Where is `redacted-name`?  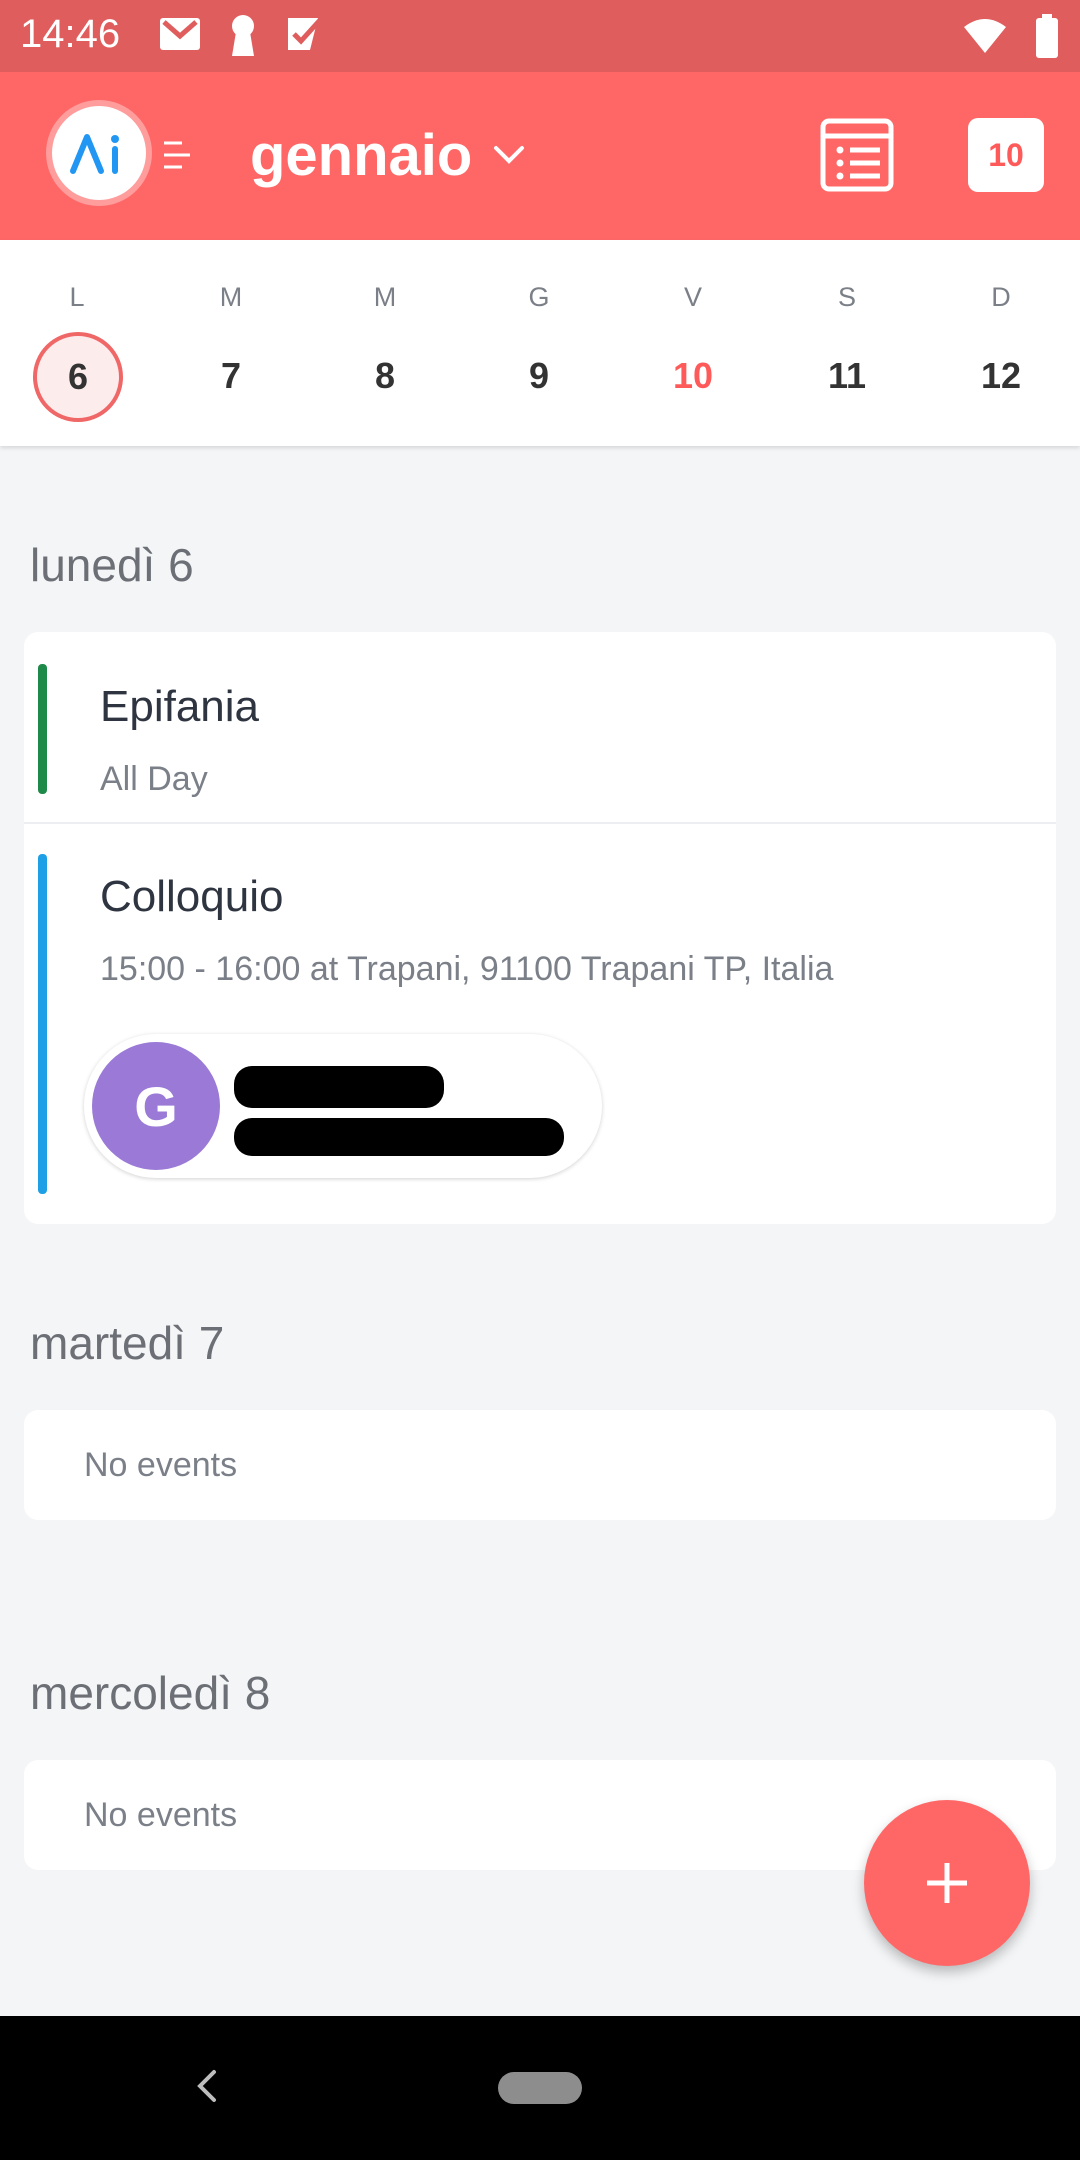
redacted-name is located at coordinates (339, 1087).